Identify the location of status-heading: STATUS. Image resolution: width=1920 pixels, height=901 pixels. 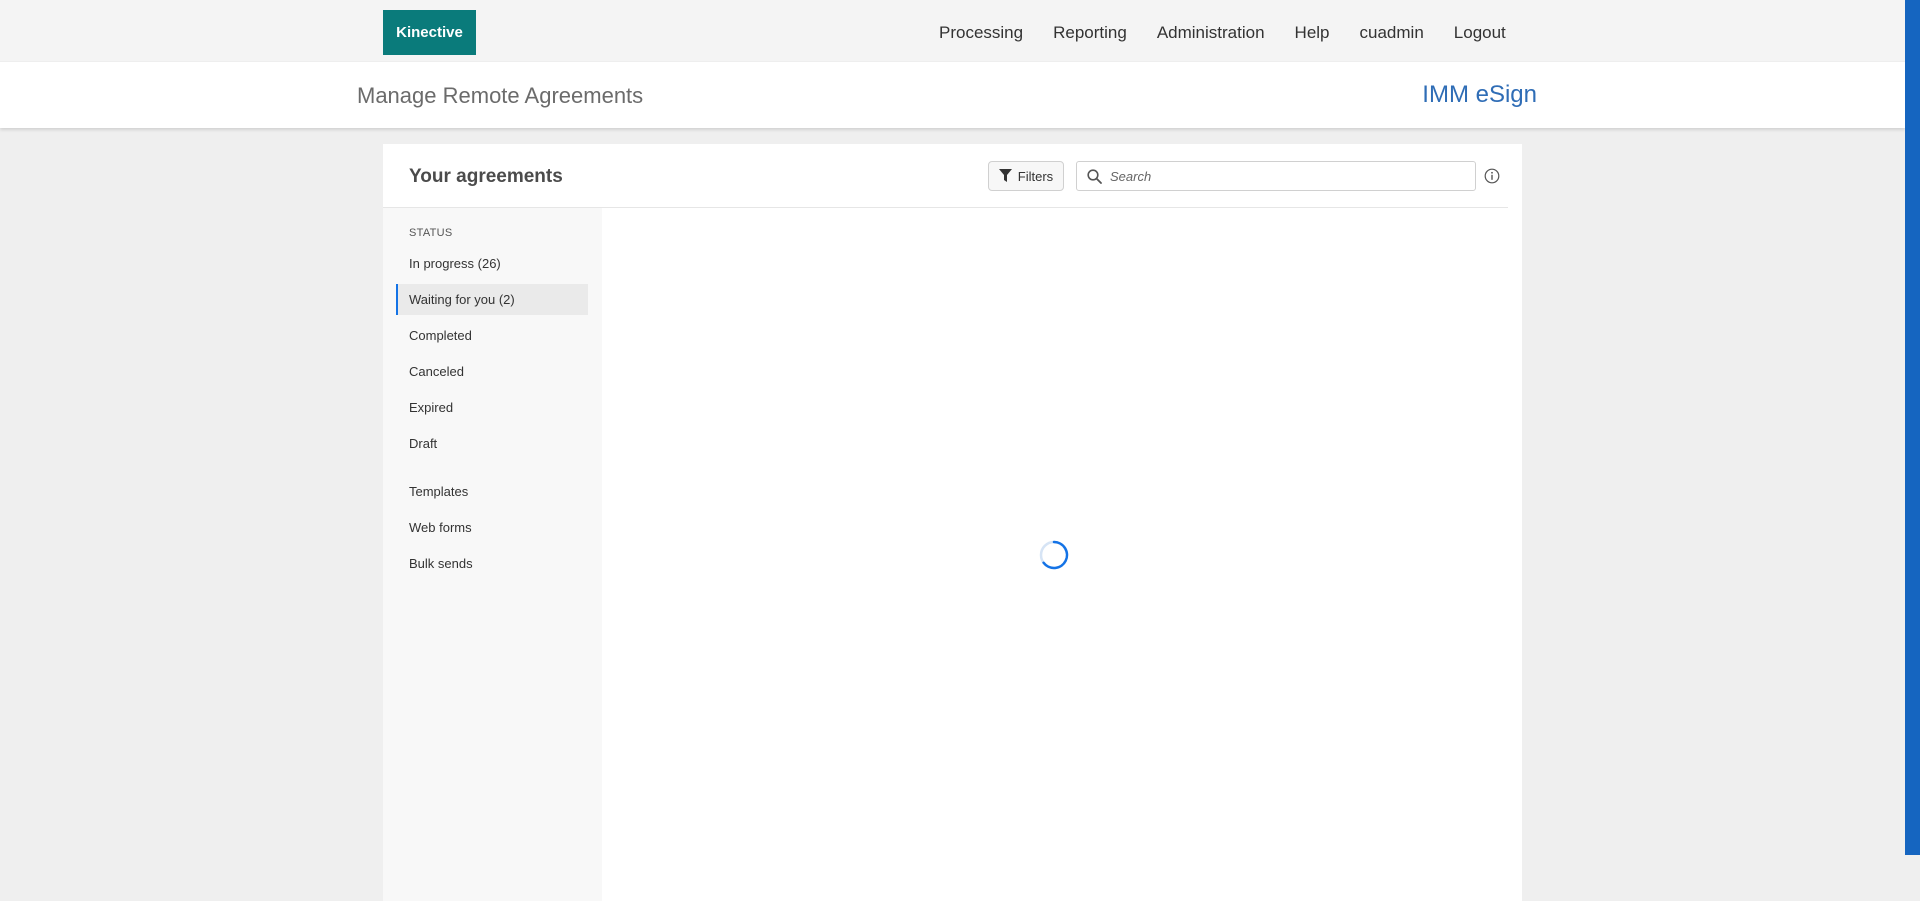
(431, 233).